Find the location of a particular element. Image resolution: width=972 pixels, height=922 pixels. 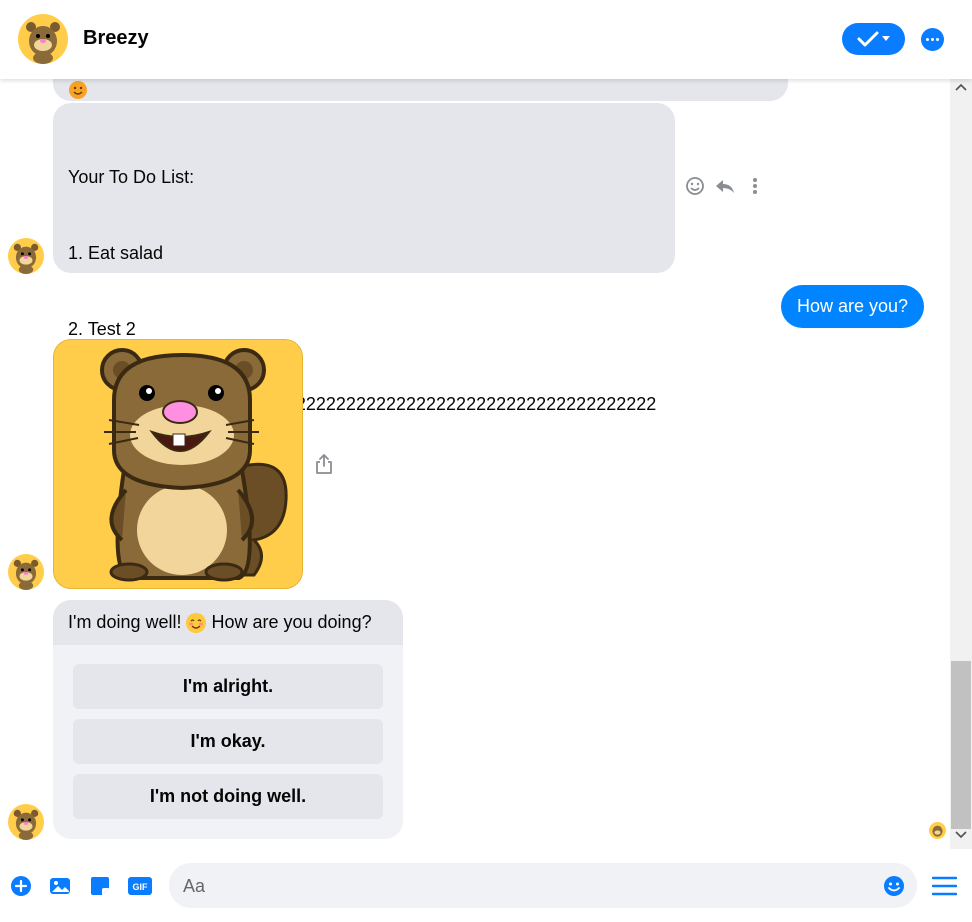

scrollbar is located at coordinates (961, 464).